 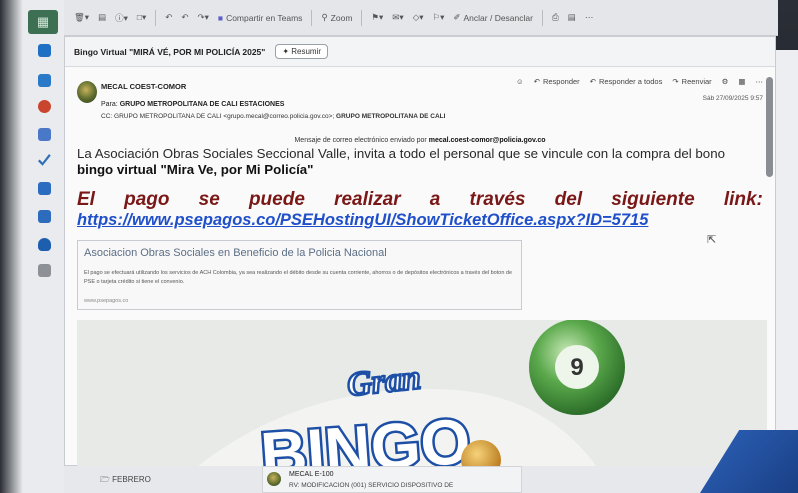 I want to click on teams-share-button: ■ Compartir en Teams, so click(x=260, y=18).